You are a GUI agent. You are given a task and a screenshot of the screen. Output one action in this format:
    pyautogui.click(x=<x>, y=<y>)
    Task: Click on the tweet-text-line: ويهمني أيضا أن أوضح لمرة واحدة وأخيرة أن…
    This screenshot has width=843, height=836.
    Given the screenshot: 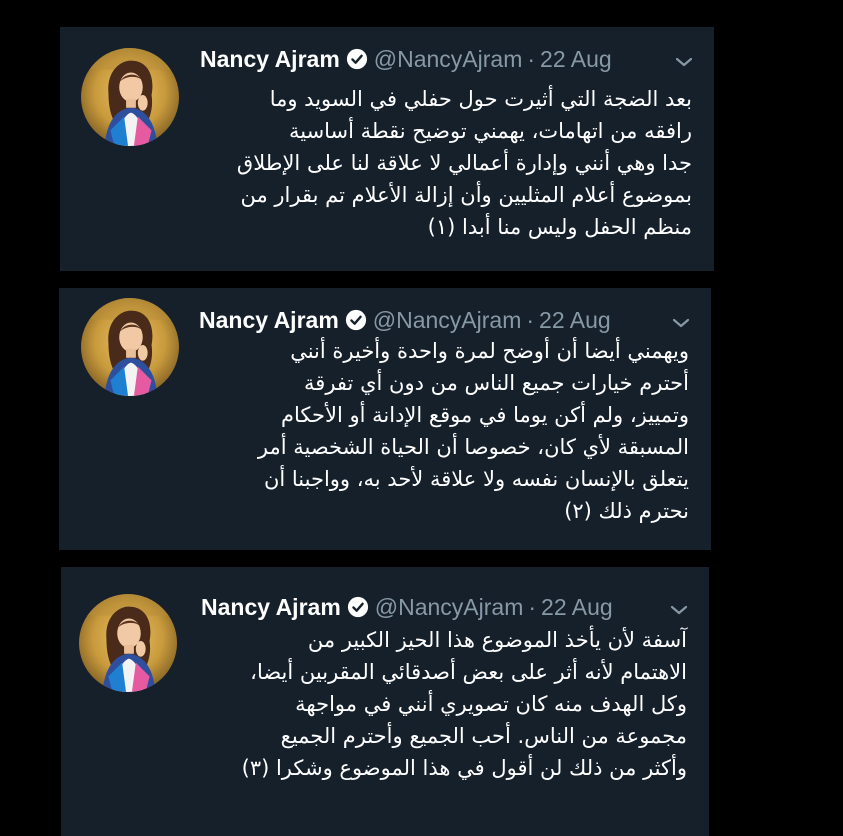 What is the action you would take?
    pyautogui.click(x=489, y=351)
    